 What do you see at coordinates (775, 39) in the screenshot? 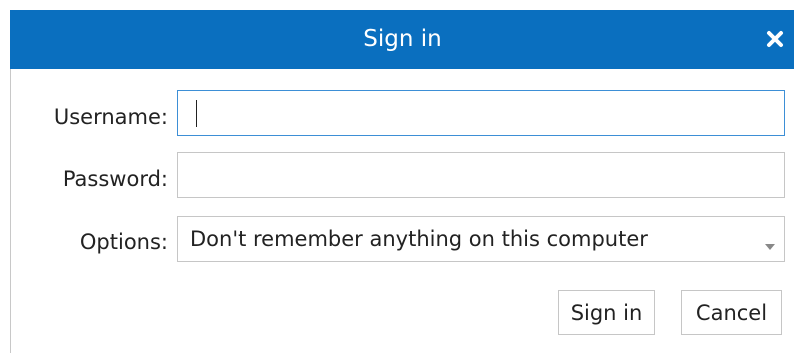
I see `close-icon` at bounding box center [775, 39].